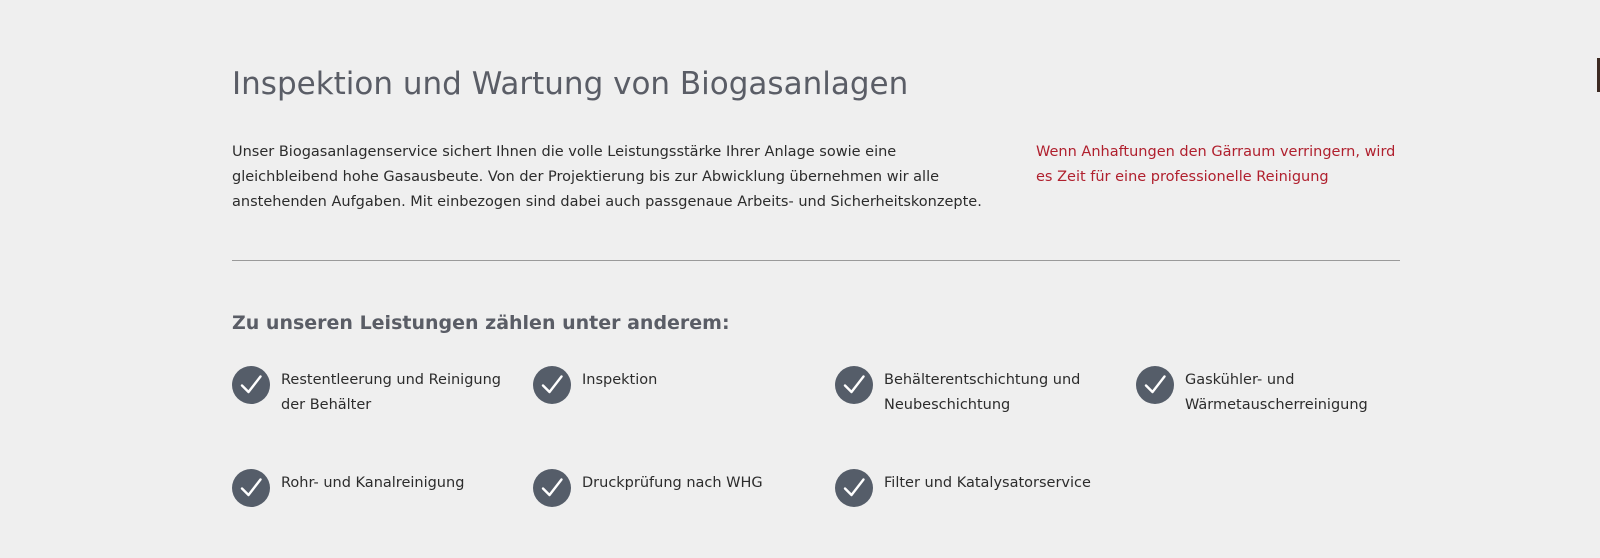  What do you see at coordinates (570, 84) in the screenshot?
I see `page-title: Inspektion und Wartung von Biogasanlagen` at bounding box center [570, 84].